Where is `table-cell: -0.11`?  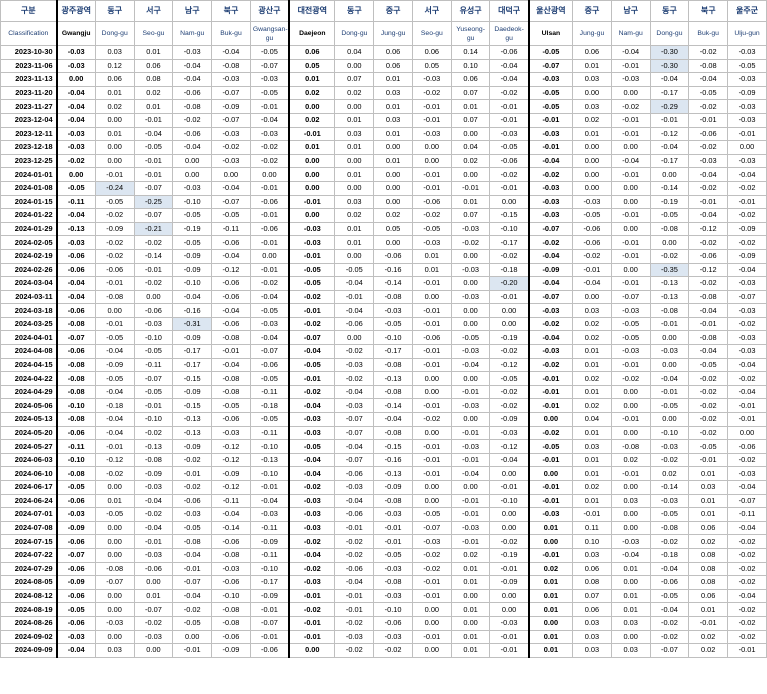
table-cell: -0.11 is located at coordinates (231, 229).